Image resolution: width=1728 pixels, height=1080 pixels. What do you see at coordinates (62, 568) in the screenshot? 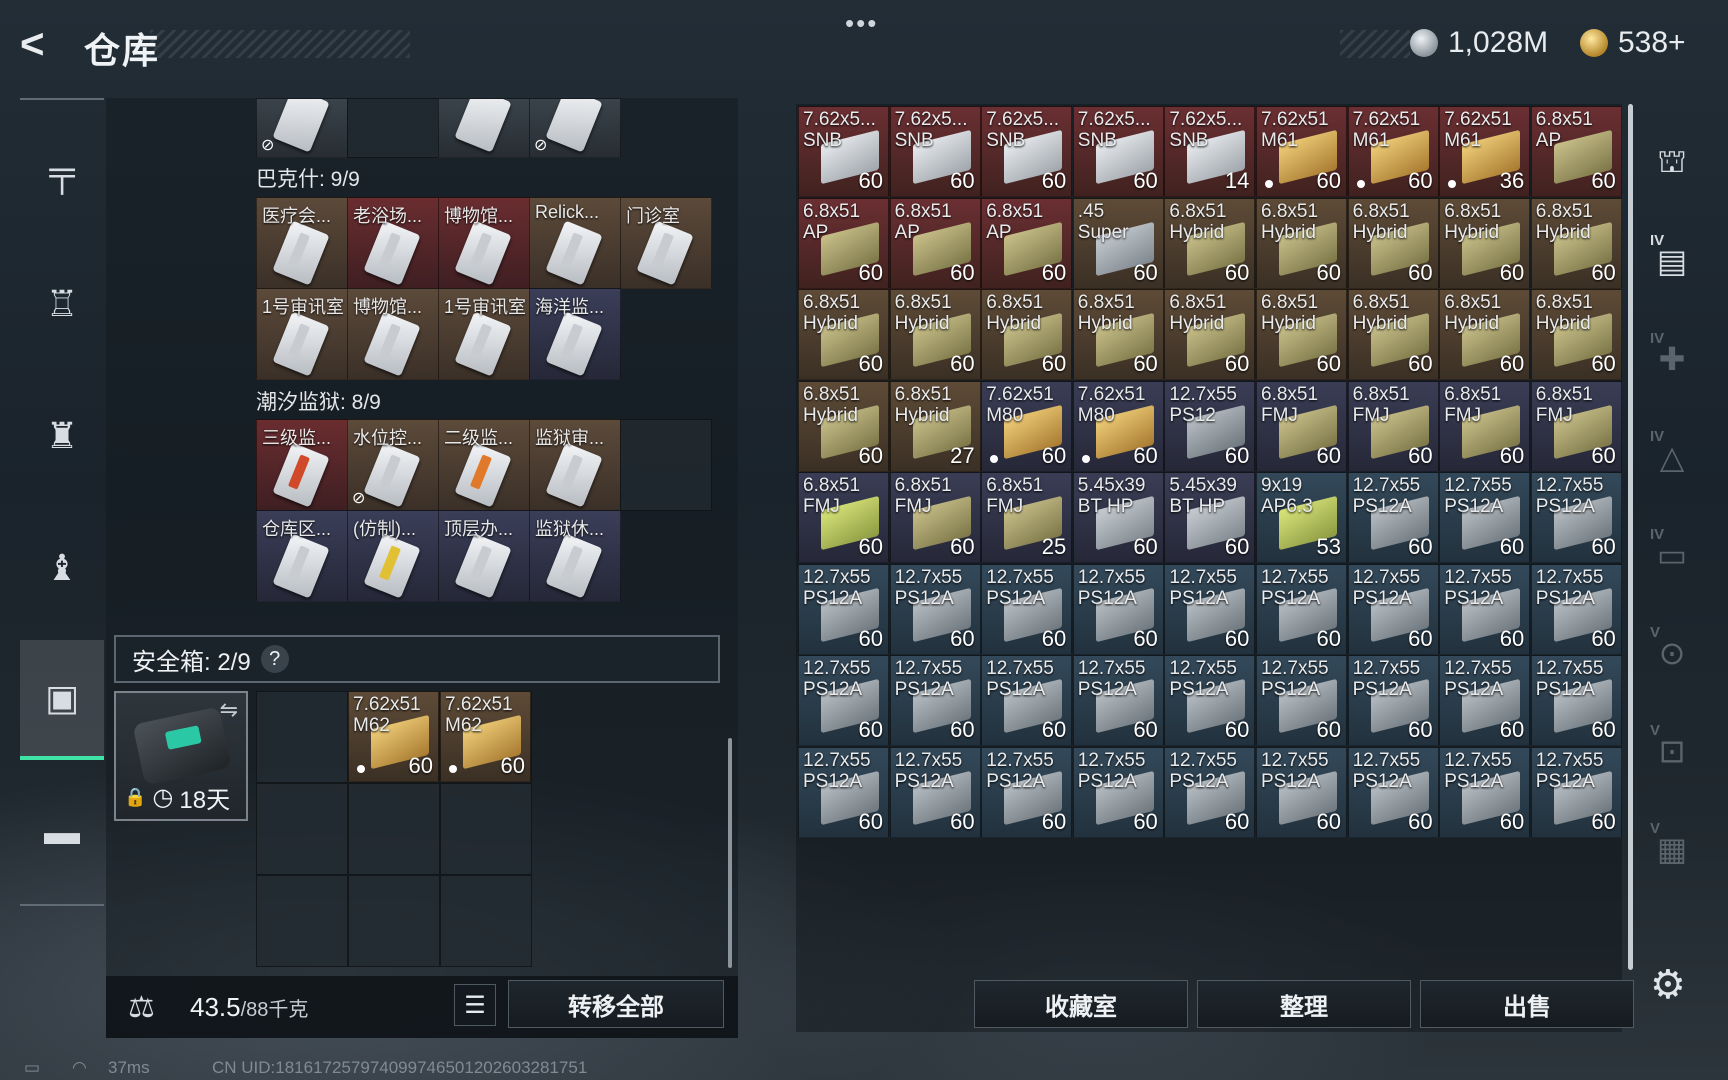
I see `sidebar-item-gear: ♝` at bounding box center [62, 568].